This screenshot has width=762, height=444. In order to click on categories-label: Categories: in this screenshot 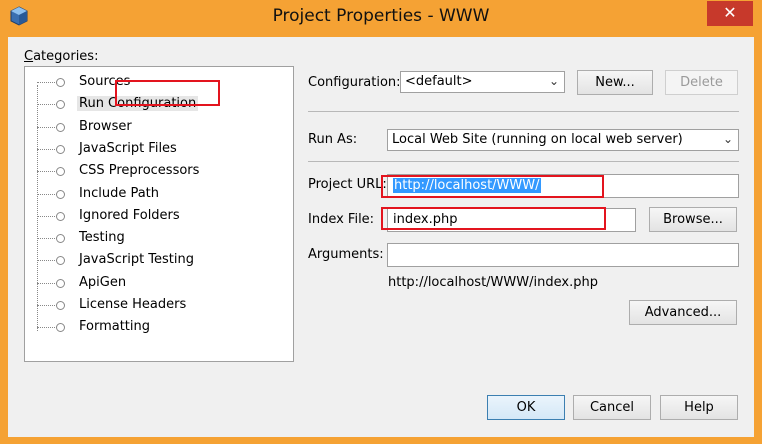, I will do `click(61, 56)`.